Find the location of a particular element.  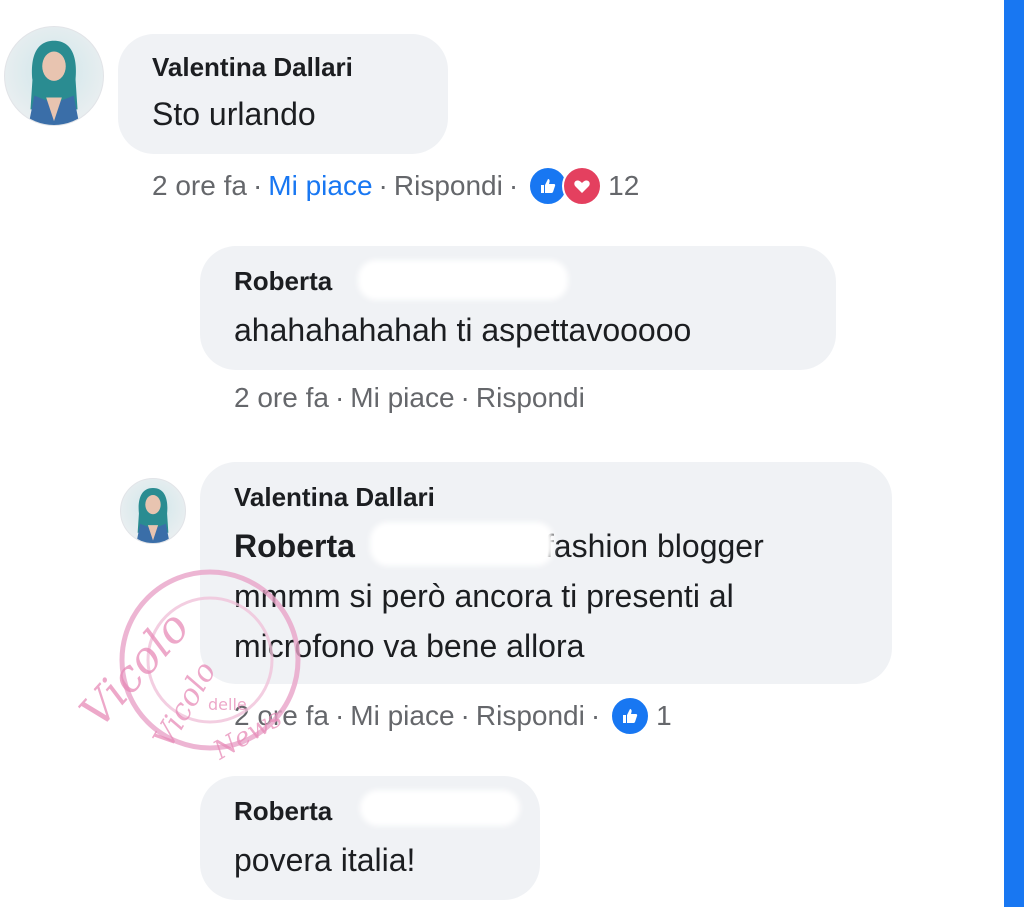

reactions-summary: 1 is located at coordinates (641, 716).